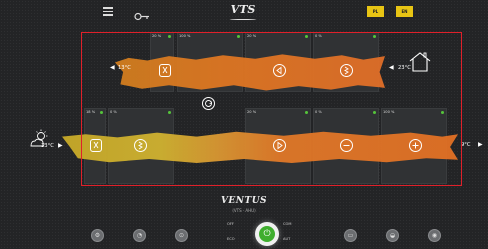 This screenshot has height=249, width=488. What do you see at coordinates (392, 235) in the screenshot?
I see `graph-icon: ◒` at bounding box center [392, 235].